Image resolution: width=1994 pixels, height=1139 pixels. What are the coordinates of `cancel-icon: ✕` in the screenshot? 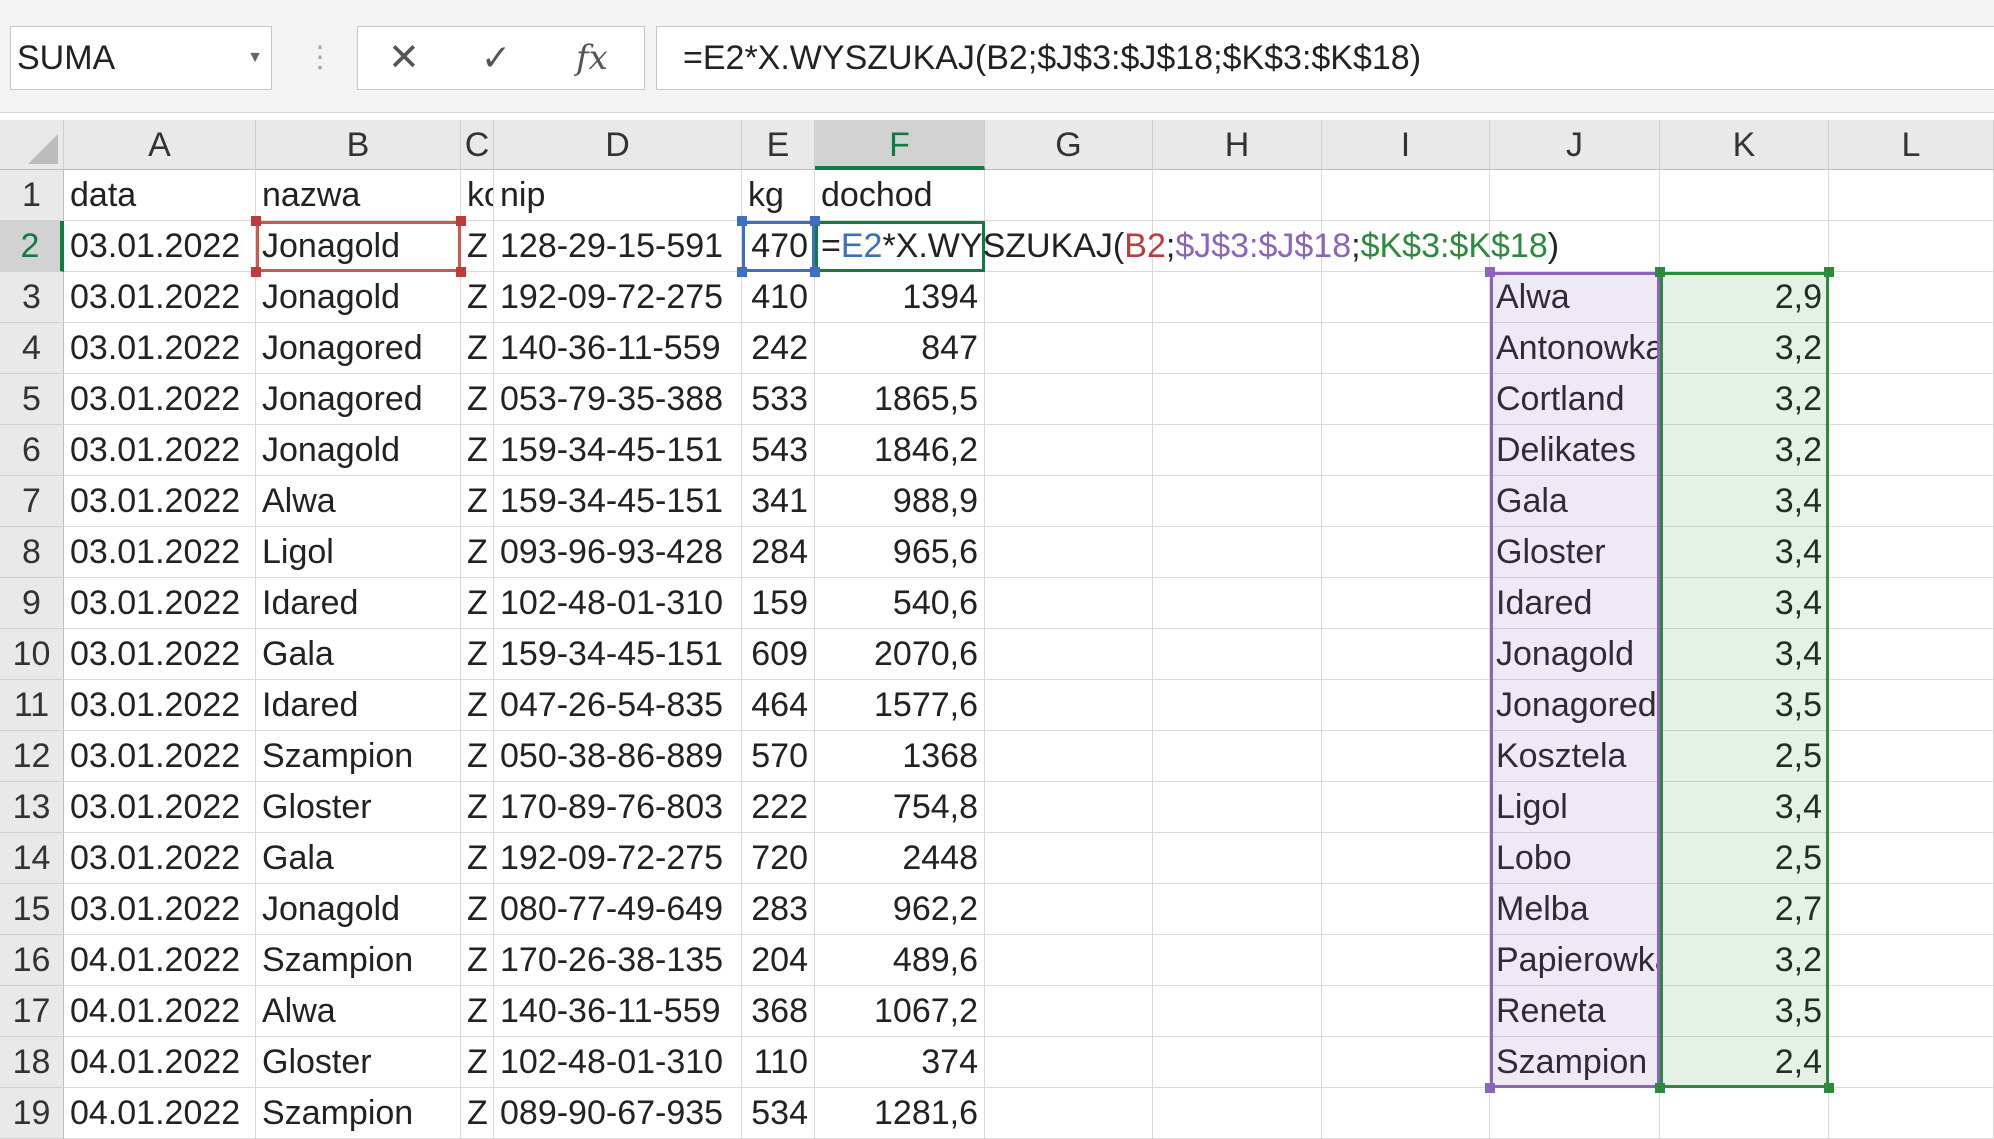 It's located at (404, 58).